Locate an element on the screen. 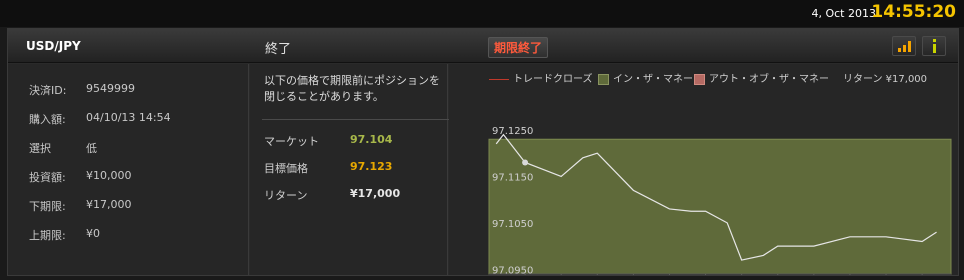 The height and width of the screenshot is (280, 964). return-row: リターン ¥17,000 is located at coordinates (332, 195).